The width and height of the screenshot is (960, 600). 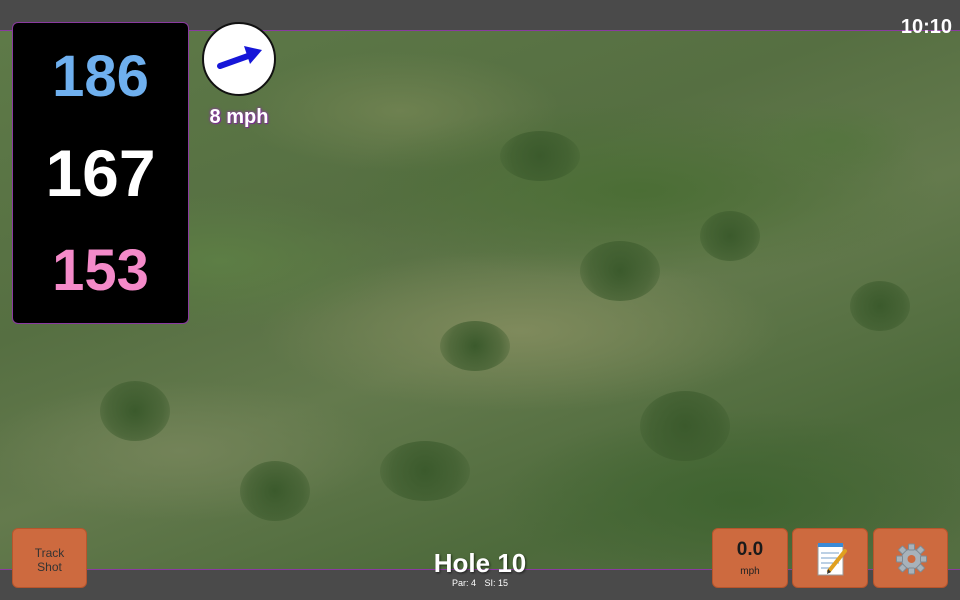 I want to click on hole-meta: Par: 4 SI: 15, so click(x=480, y=583).